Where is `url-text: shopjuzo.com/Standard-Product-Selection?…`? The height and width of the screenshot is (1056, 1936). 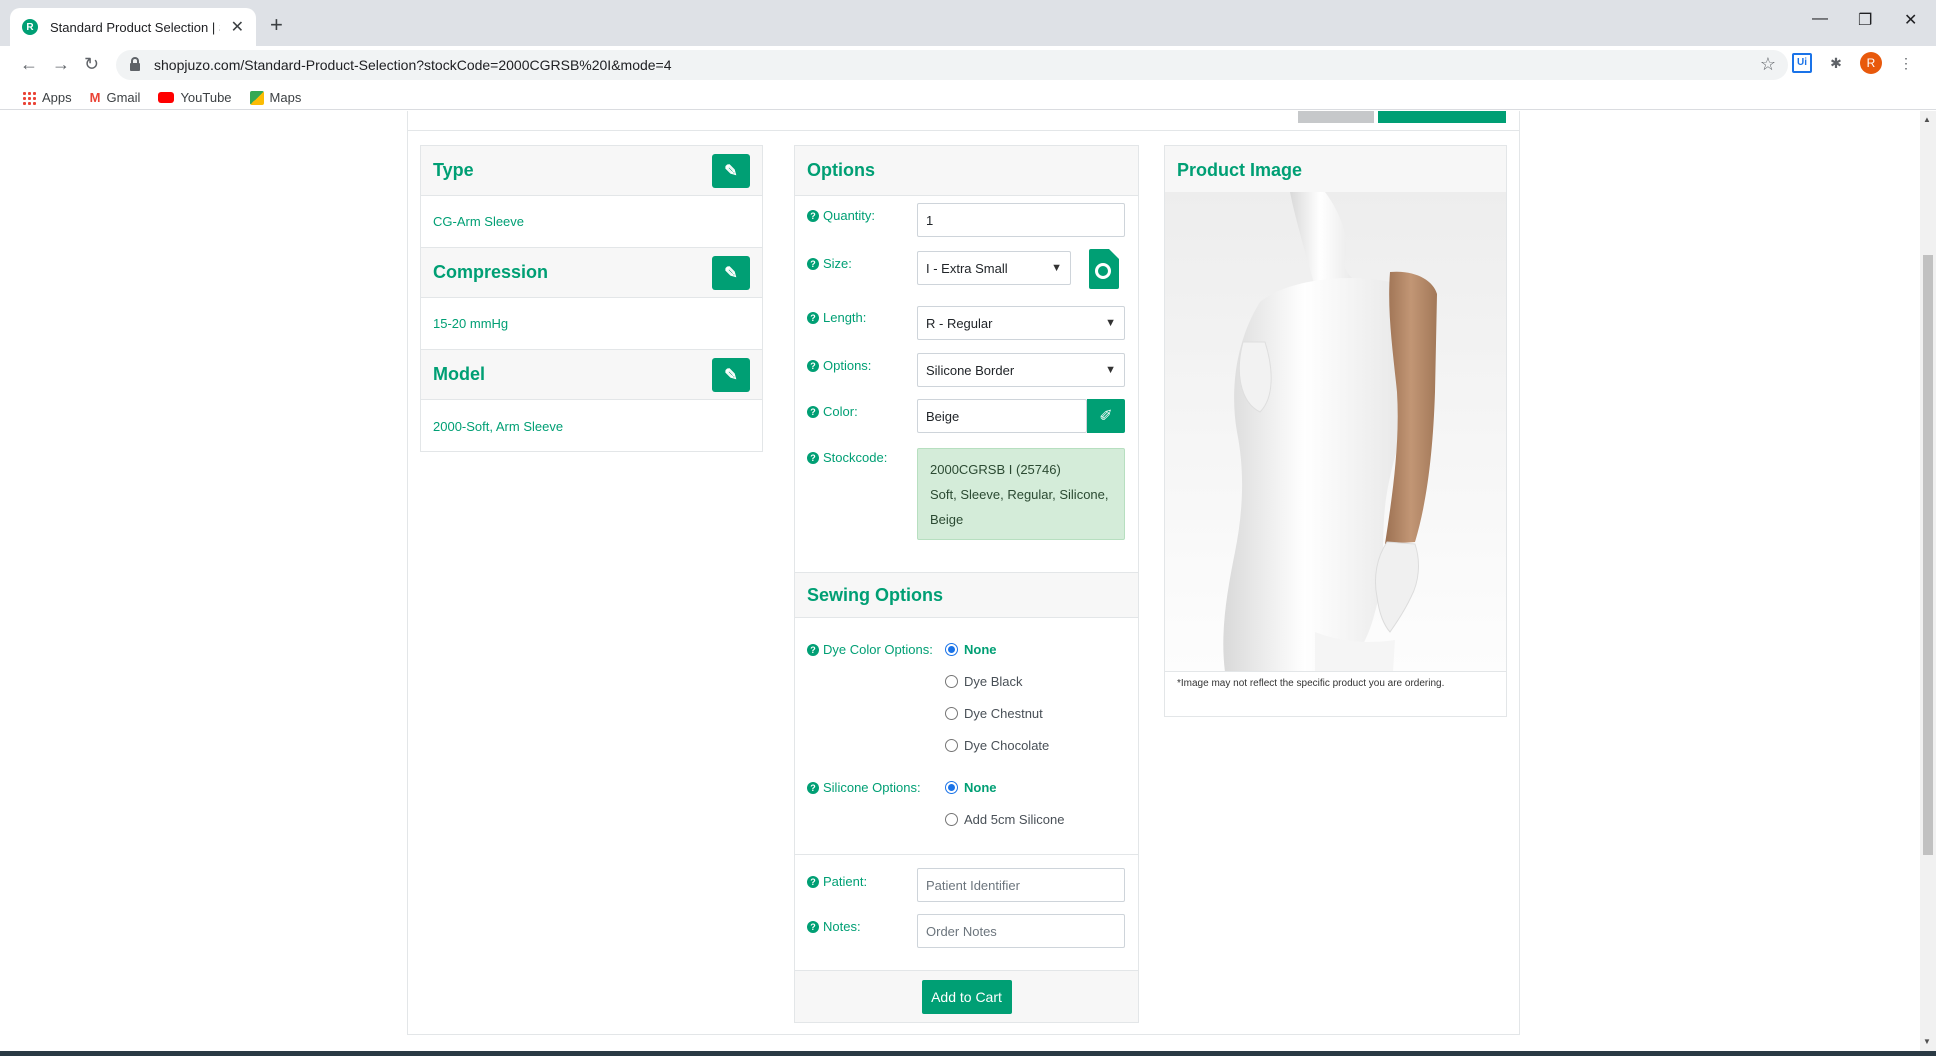
url-text: shopjuzo.com/Standard-Product-Selection?… is located at coordinates (413, 65).